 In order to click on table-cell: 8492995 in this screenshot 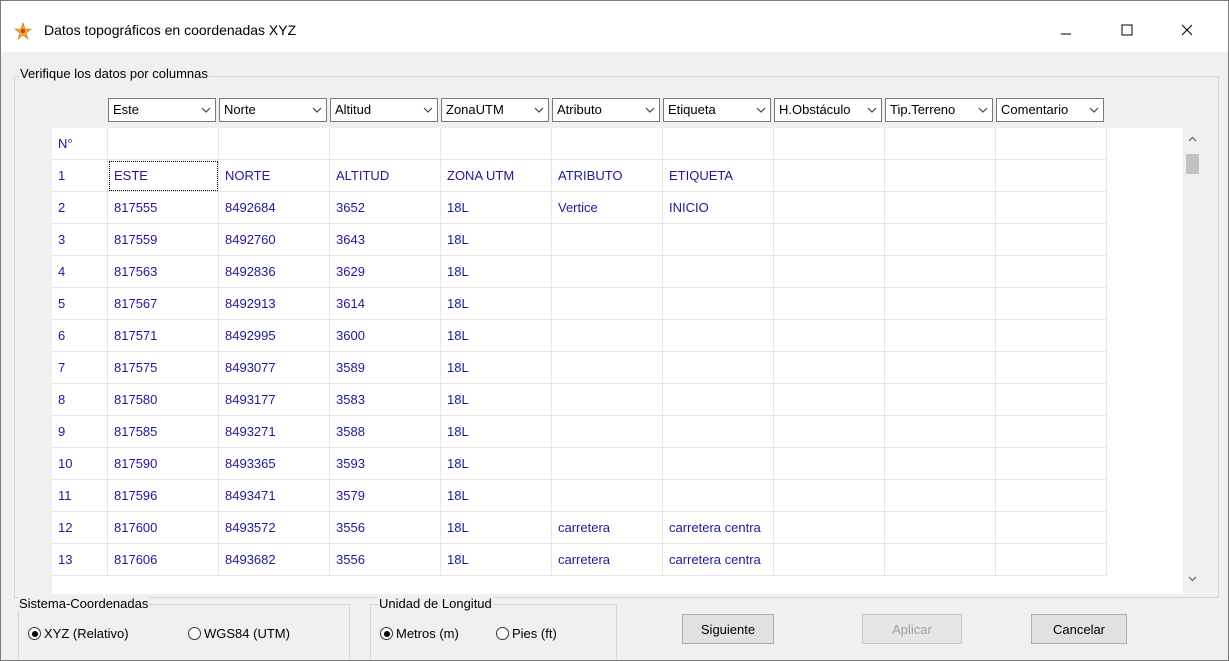, I will do `click(274, 335)`.